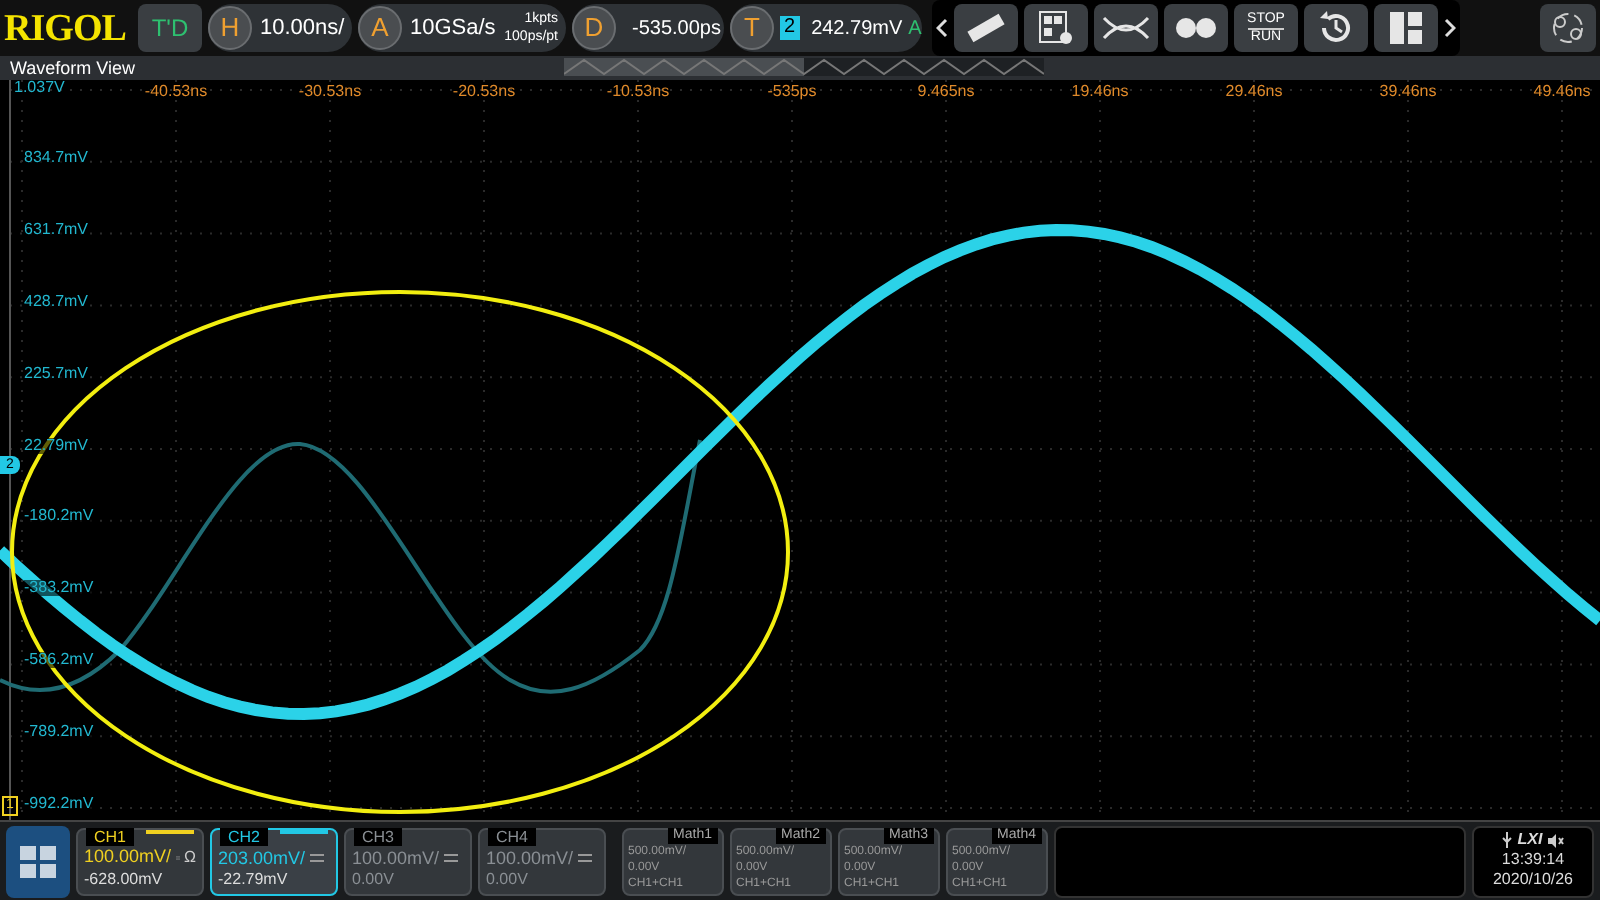 This screenshot has height=900, width=1600. Describe the element at coordinates (56, 373) in the screenshot. I see `y-axis-label: 225.7mV` at that location.